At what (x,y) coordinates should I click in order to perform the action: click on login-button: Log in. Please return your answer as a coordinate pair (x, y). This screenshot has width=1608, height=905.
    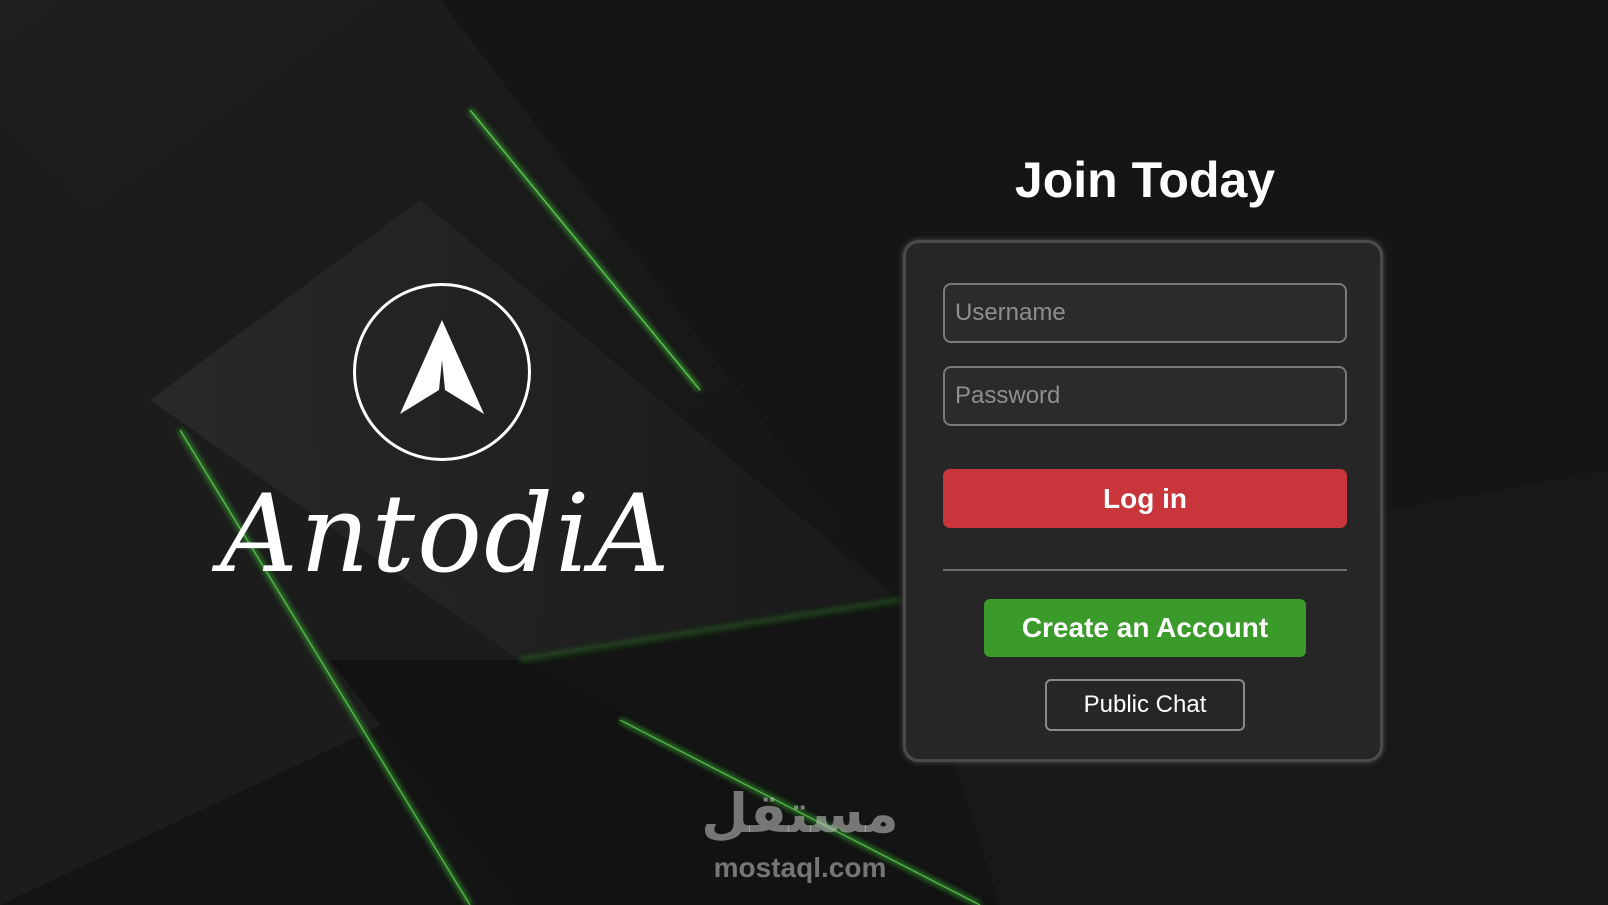
    Looking at the image, I should click on (1145, 498).